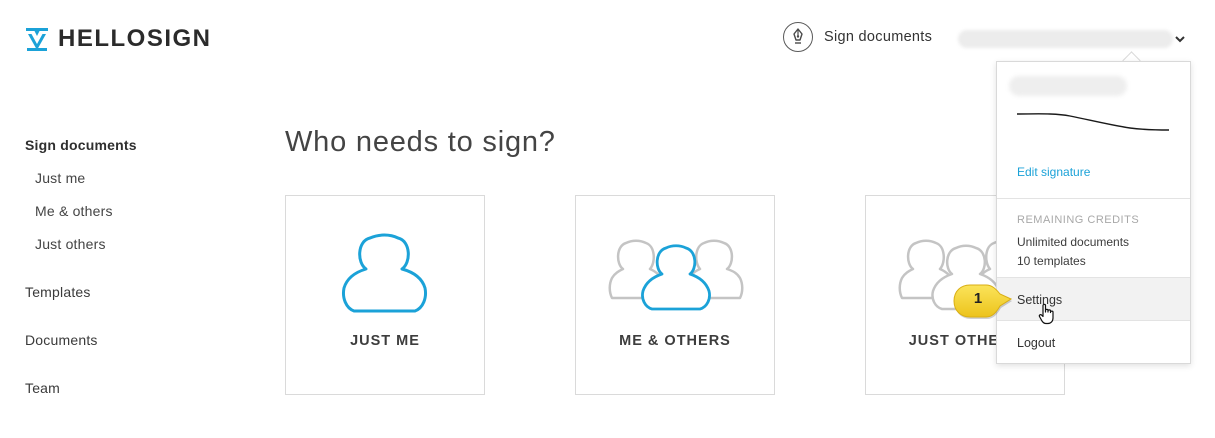  I want to click on sidebar-item-team: Team, so click(42, 388).